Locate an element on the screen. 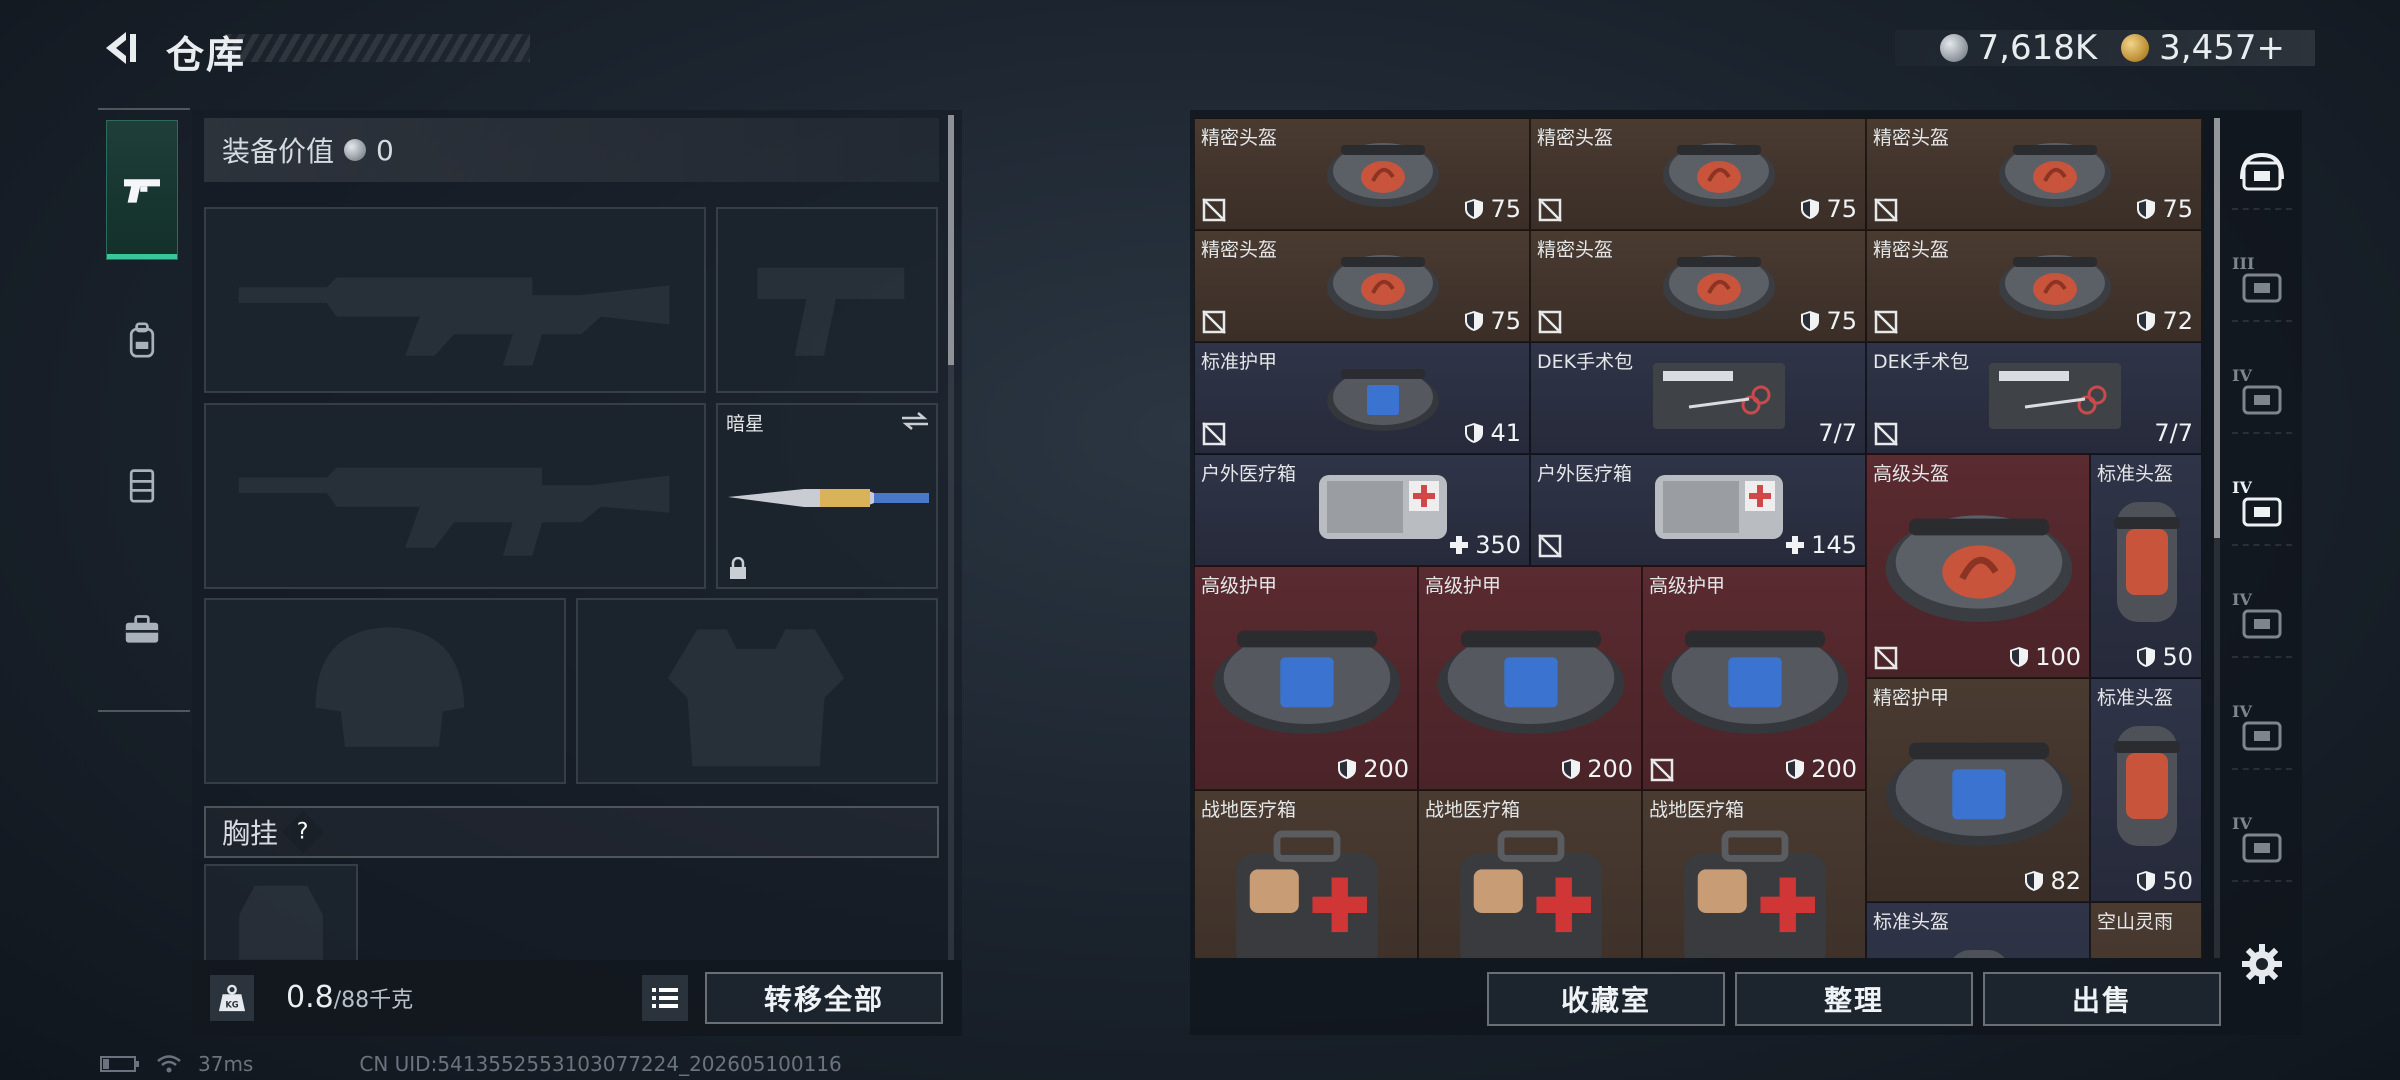 The width and height of the screenshot is (2400, 1080). wifi-icon is located at coordinates (169, 1064).